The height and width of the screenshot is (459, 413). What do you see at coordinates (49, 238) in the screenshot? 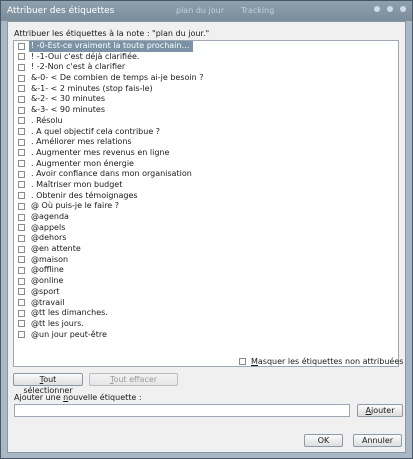
I see `tag-label: @dehors` at bounding box center [49, 238].